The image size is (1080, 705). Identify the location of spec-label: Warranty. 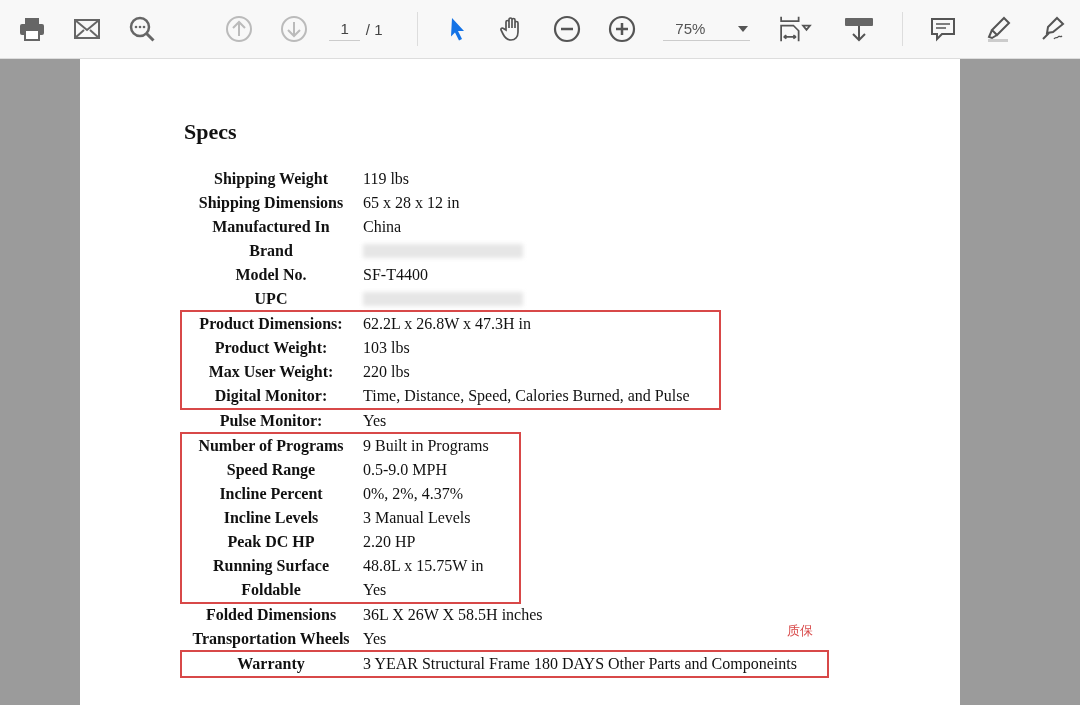
(271, 664).